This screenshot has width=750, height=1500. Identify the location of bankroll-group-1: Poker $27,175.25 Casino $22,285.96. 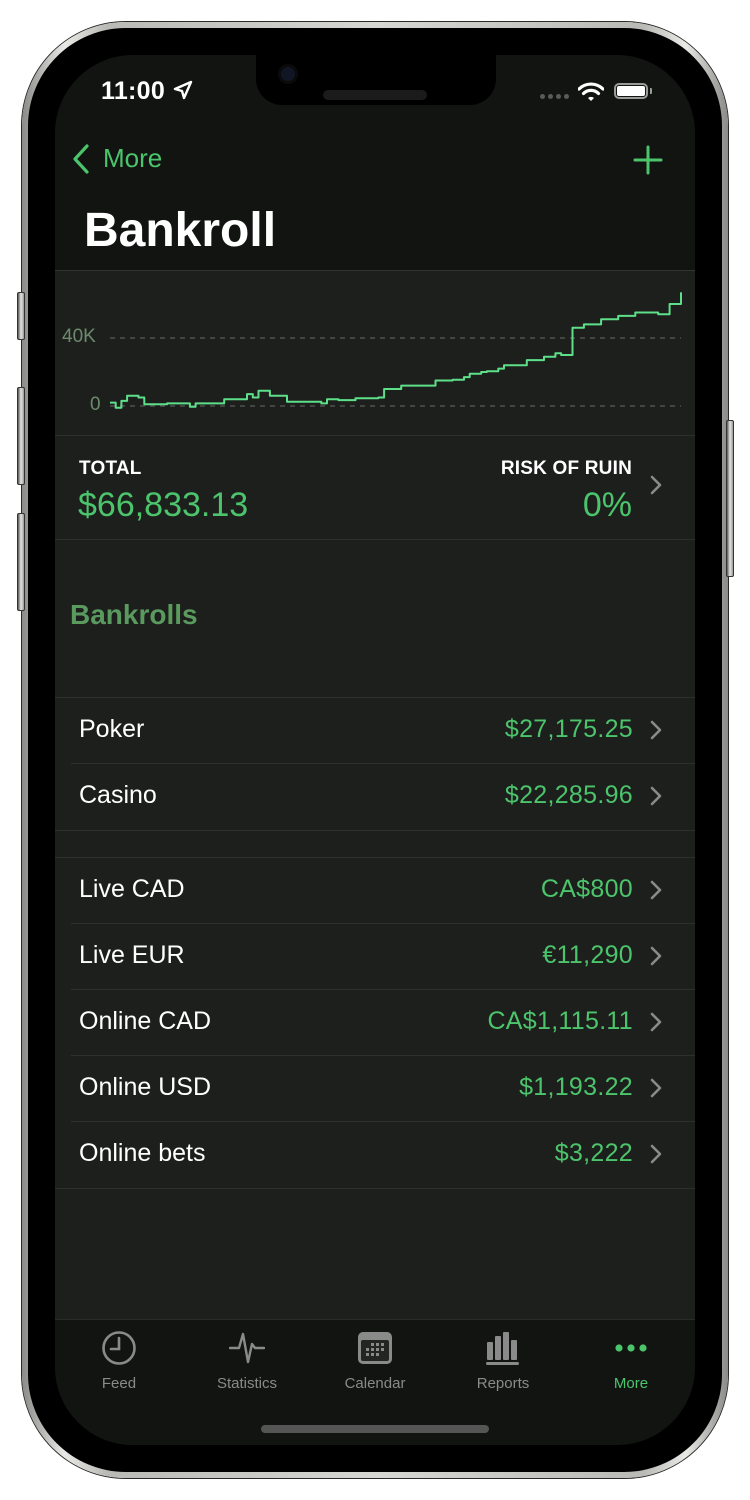
(375, 764).